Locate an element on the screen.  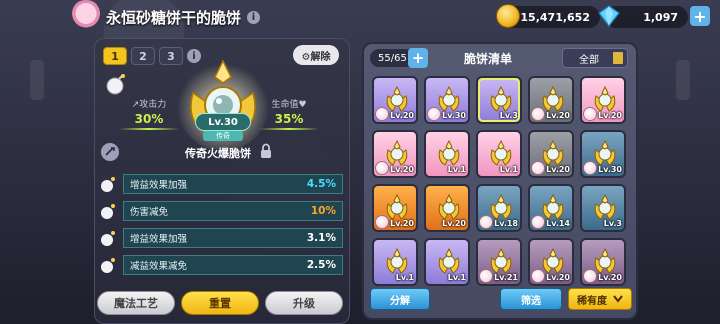
slot-level: Lv.14 is located at coordinates (558, 223).